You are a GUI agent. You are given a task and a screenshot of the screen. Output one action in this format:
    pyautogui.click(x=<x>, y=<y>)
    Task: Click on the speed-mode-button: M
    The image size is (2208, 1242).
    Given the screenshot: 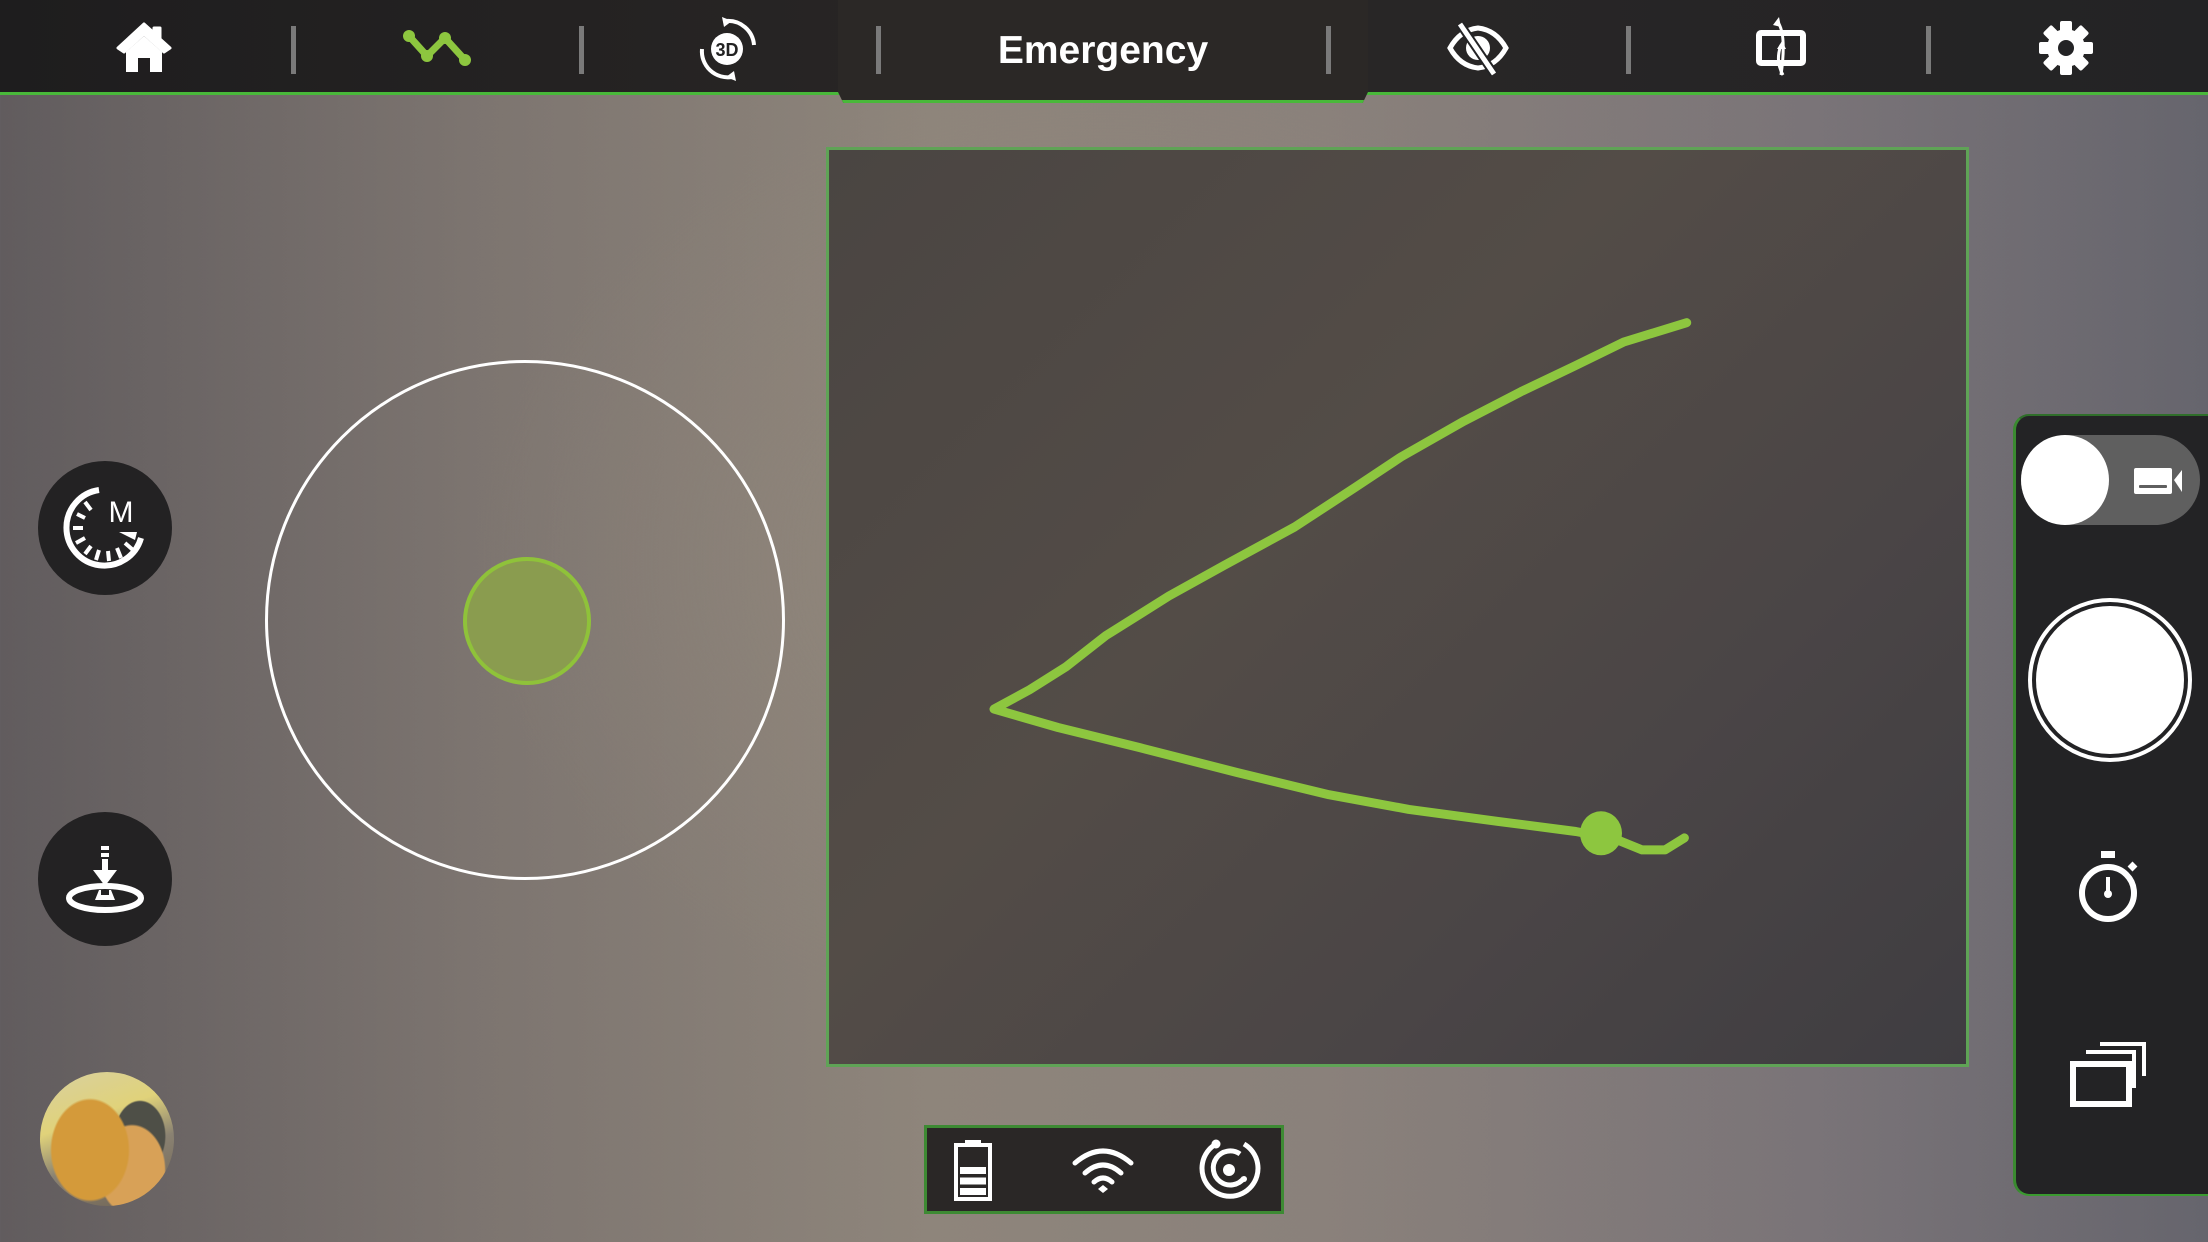 What is the action you would take?
    pyautogui.click(x=105, y=528)
    